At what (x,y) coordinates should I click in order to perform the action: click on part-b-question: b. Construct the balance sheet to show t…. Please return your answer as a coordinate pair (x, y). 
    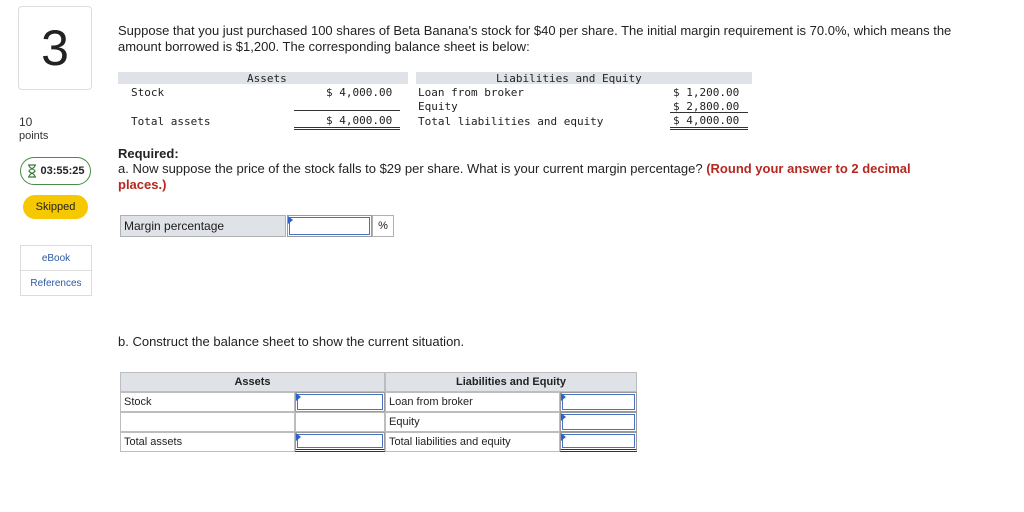
    Looking at the image, I should click on (291, 341).